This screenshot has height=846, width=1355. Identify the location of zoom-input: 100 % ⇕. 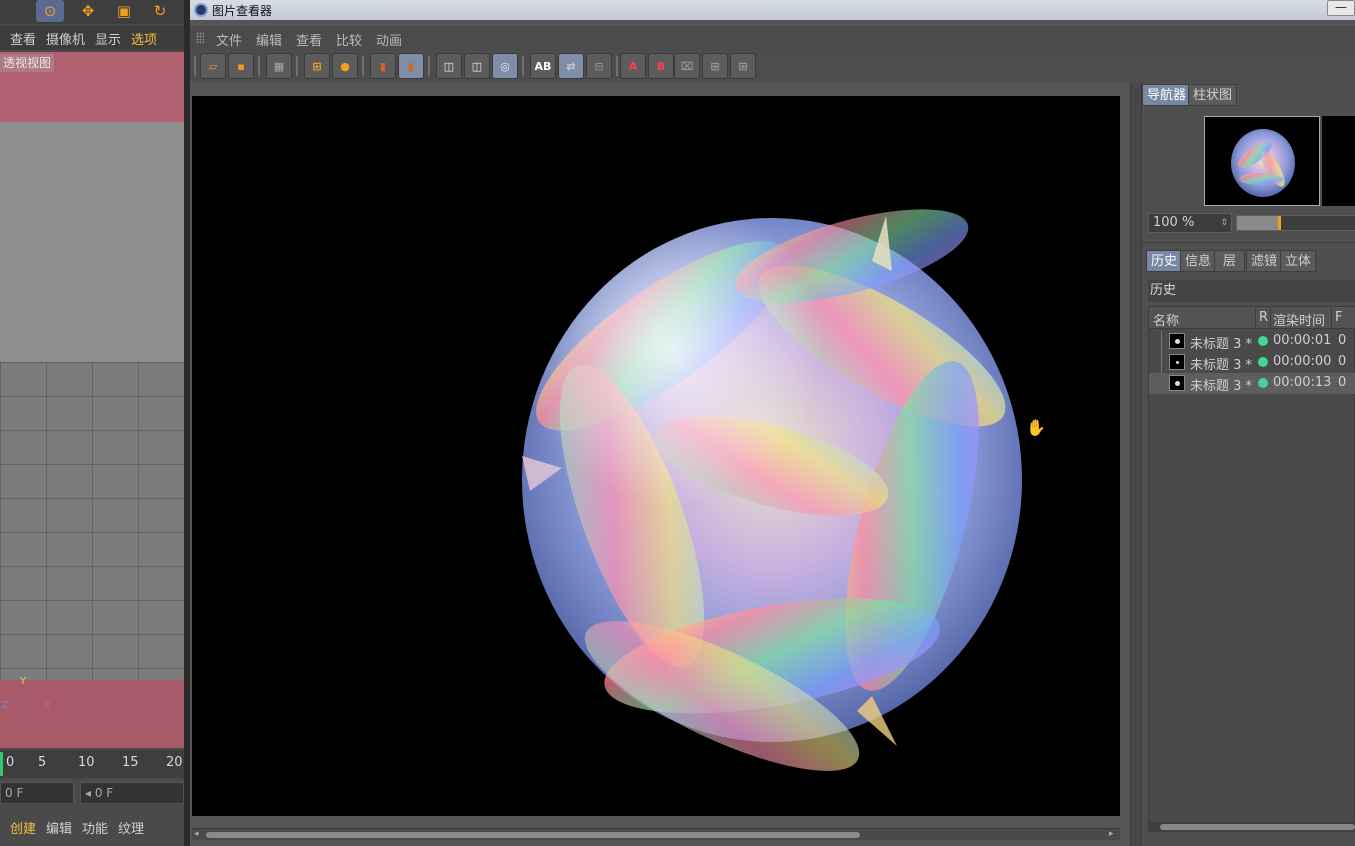
(1190, 223).